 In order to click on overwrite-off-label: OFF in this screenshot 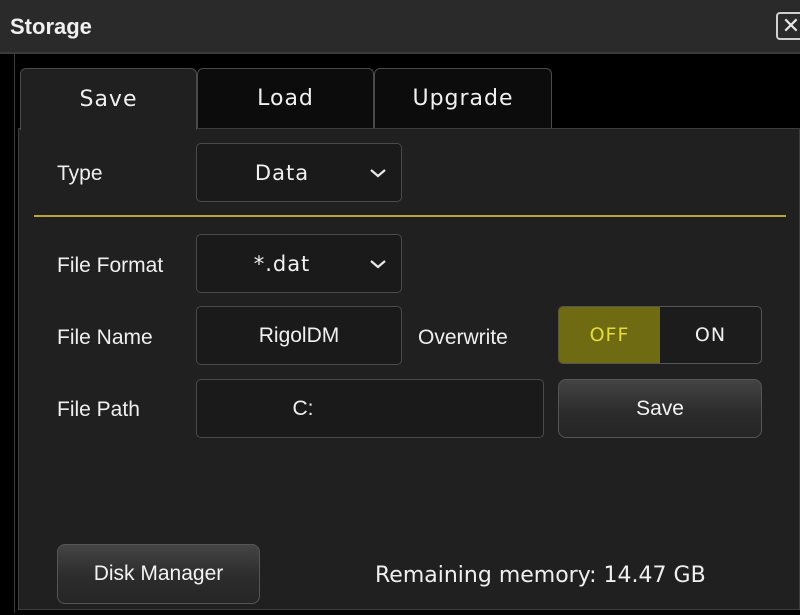, I will do `click(609, 335)`.